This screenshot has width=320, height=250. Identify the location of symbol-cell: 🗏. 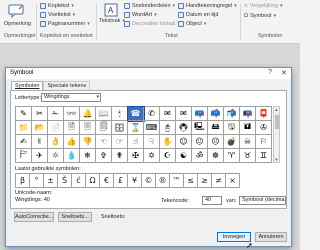
(88, 128).